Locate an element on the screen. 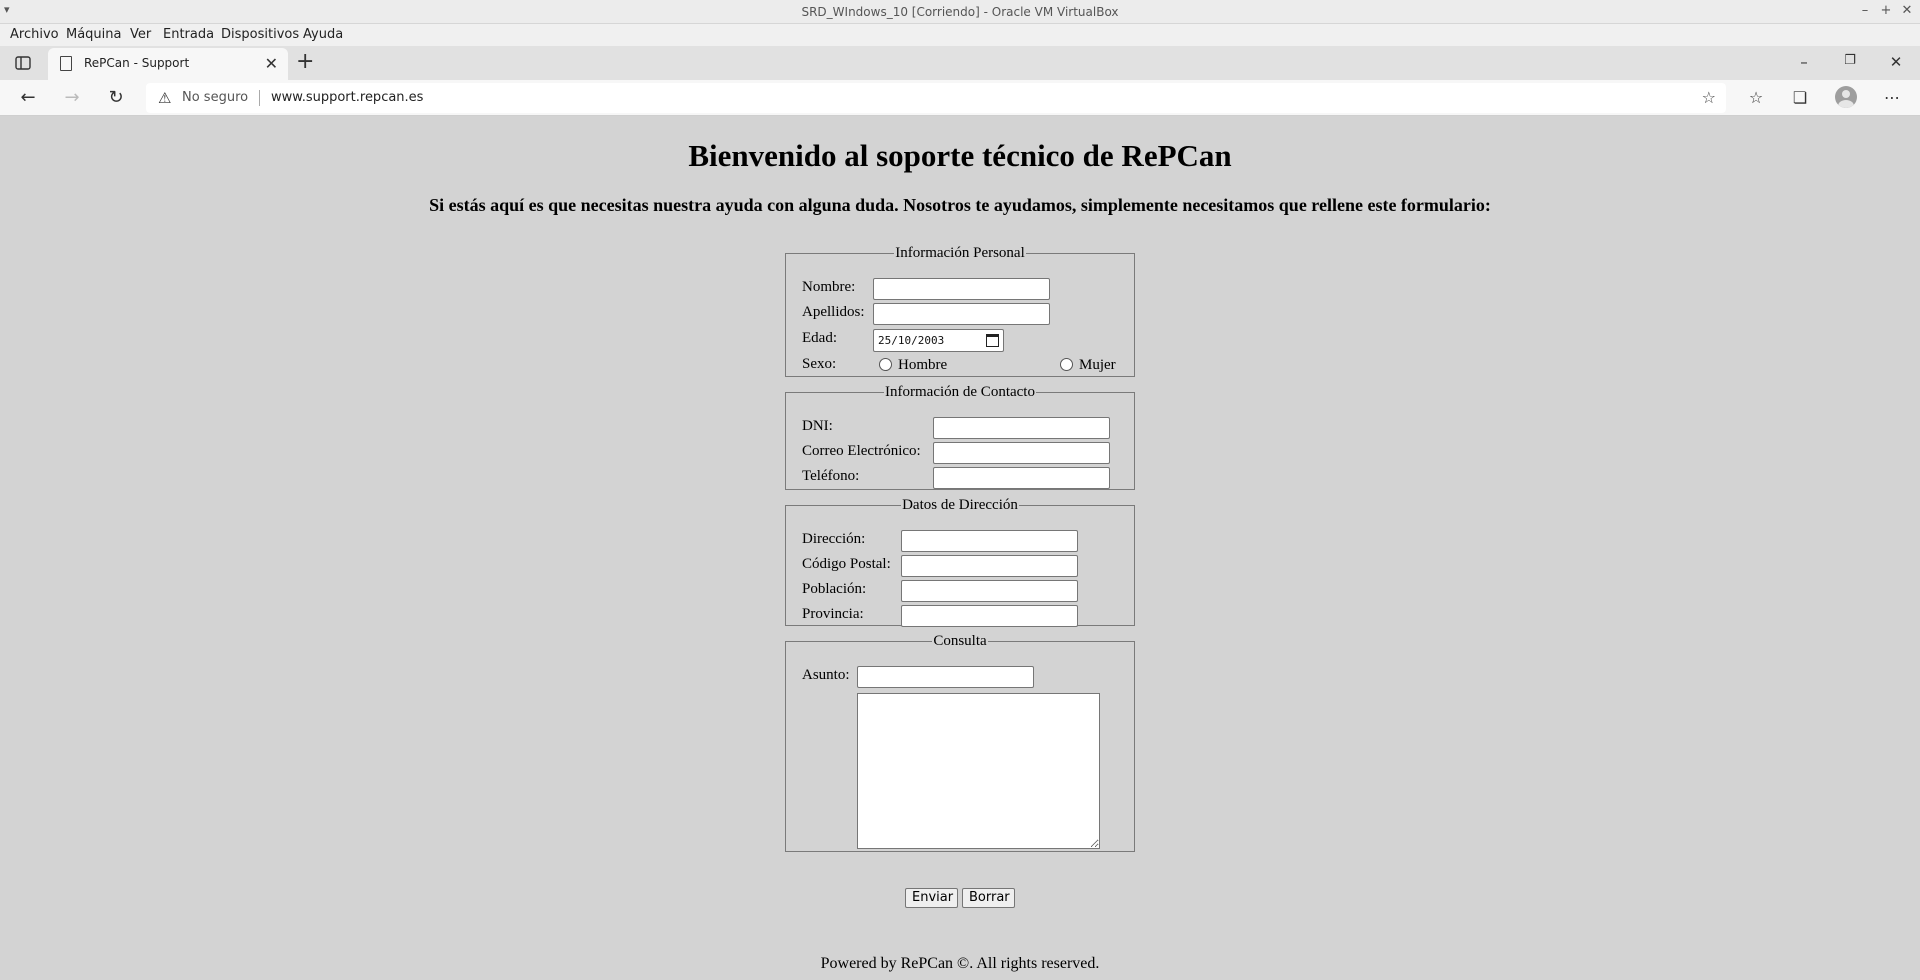 The height and width of the screenshot is (980, 1920). mujer-label: Mujer is located at coordinates (1097, 365).